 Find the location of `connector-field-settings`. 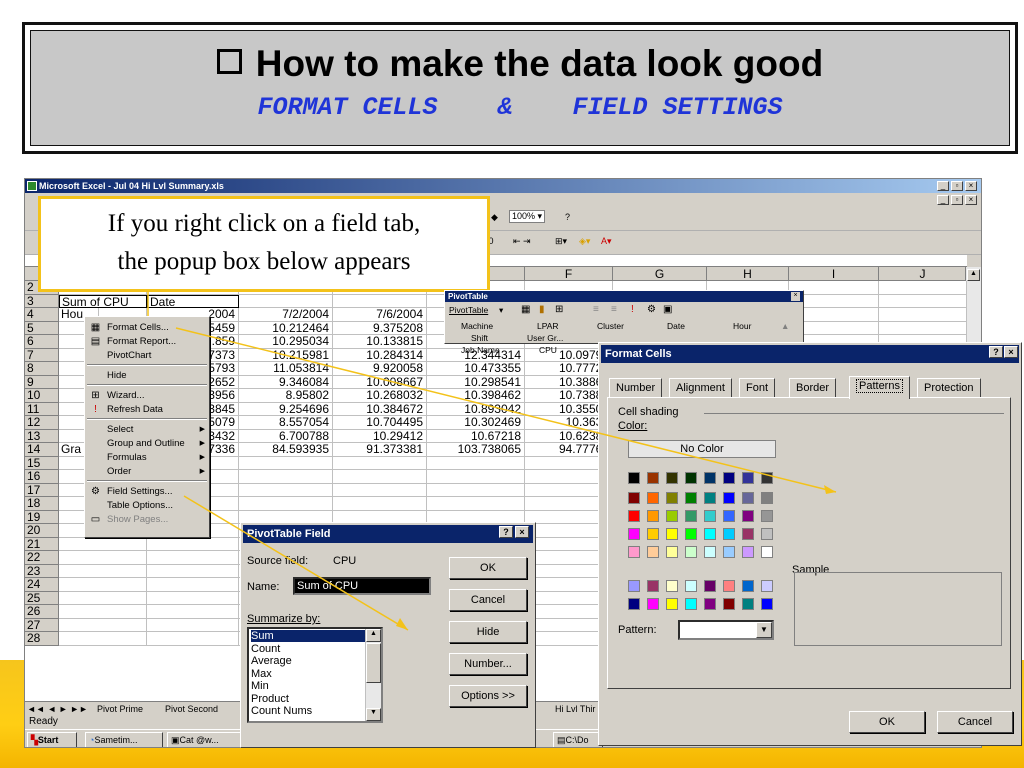

connector-field-settings is located at coordinates (296, 563).